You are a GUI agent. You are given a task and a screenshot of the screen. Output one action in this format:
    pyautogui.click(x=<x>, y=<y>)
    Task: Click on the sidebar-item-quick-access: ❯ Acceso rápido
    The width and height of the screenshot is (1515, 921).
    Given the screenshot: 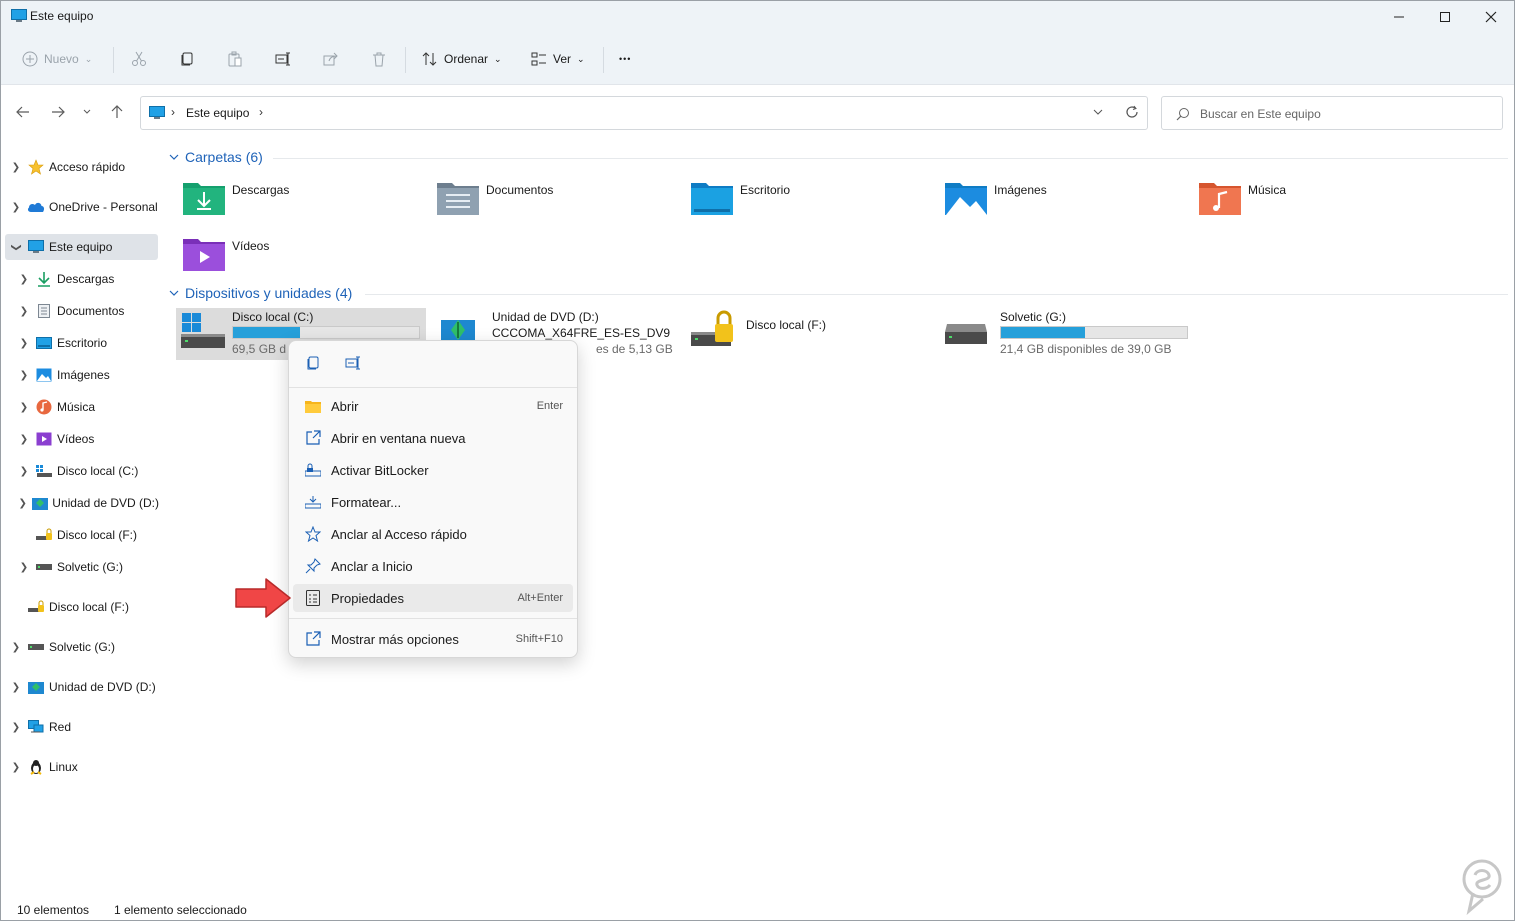 What is the action you would take?
    pyautogui.click(x=84, y=167)
    